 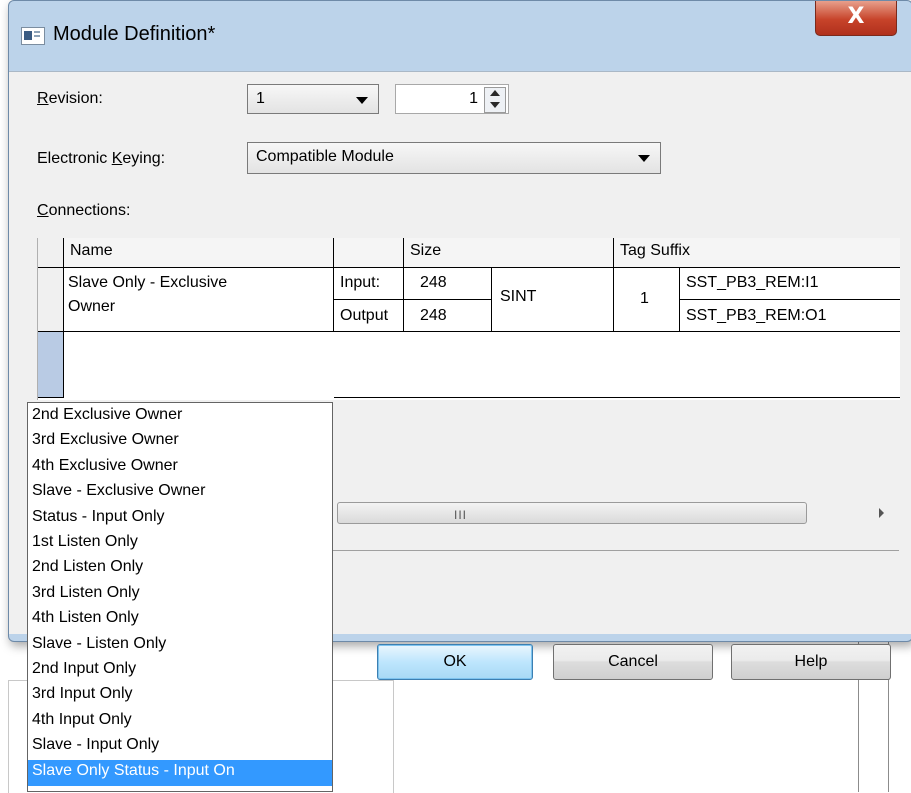 I want to click on revision-minor-value: 1, so click(x=473, y=98).